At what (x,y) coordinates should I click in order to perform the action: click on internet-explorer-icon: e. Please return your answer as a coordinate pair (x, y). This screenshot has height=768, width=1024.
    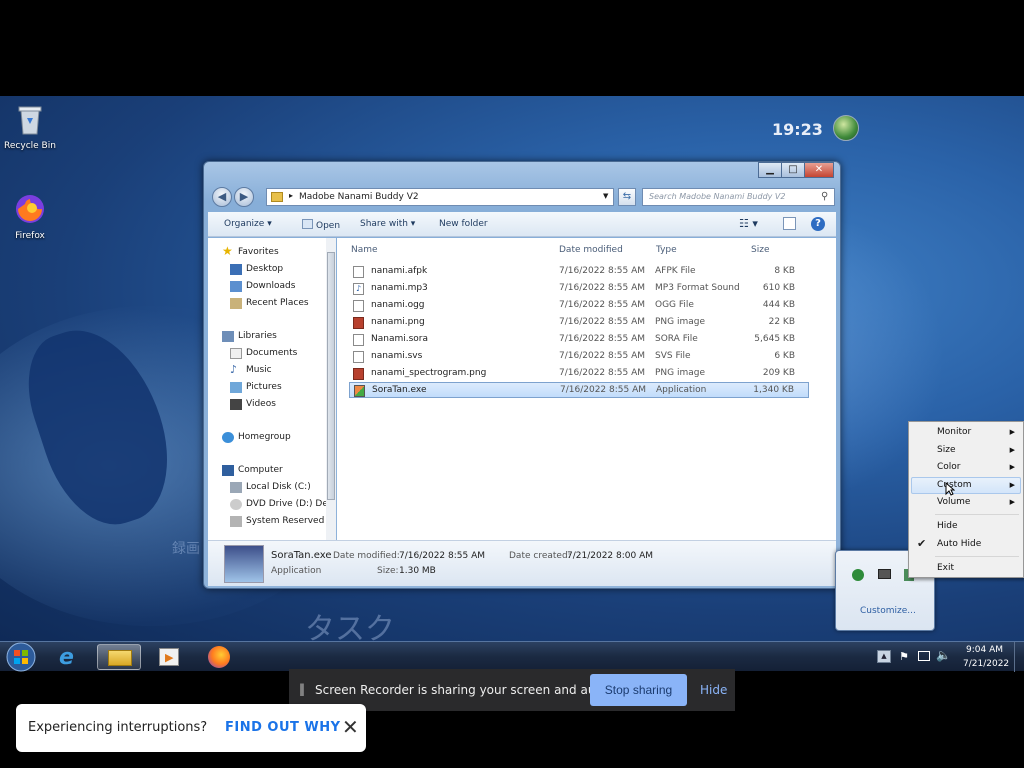
    Looking at the image, I should click on (66, 657).